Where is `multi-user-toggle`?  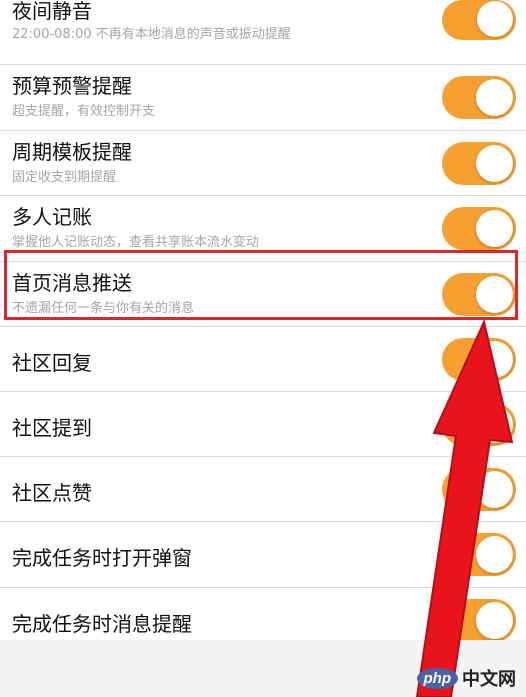
multi-user-toggle is located at coordinates (479, 228).